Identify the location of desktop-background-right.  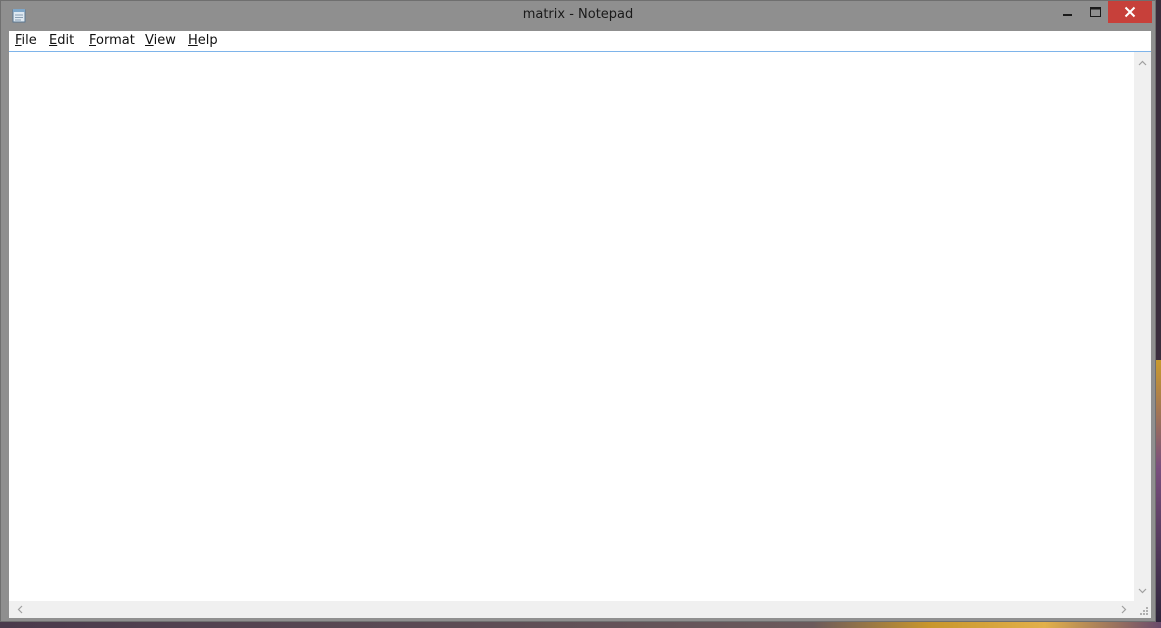
(1158, 494).